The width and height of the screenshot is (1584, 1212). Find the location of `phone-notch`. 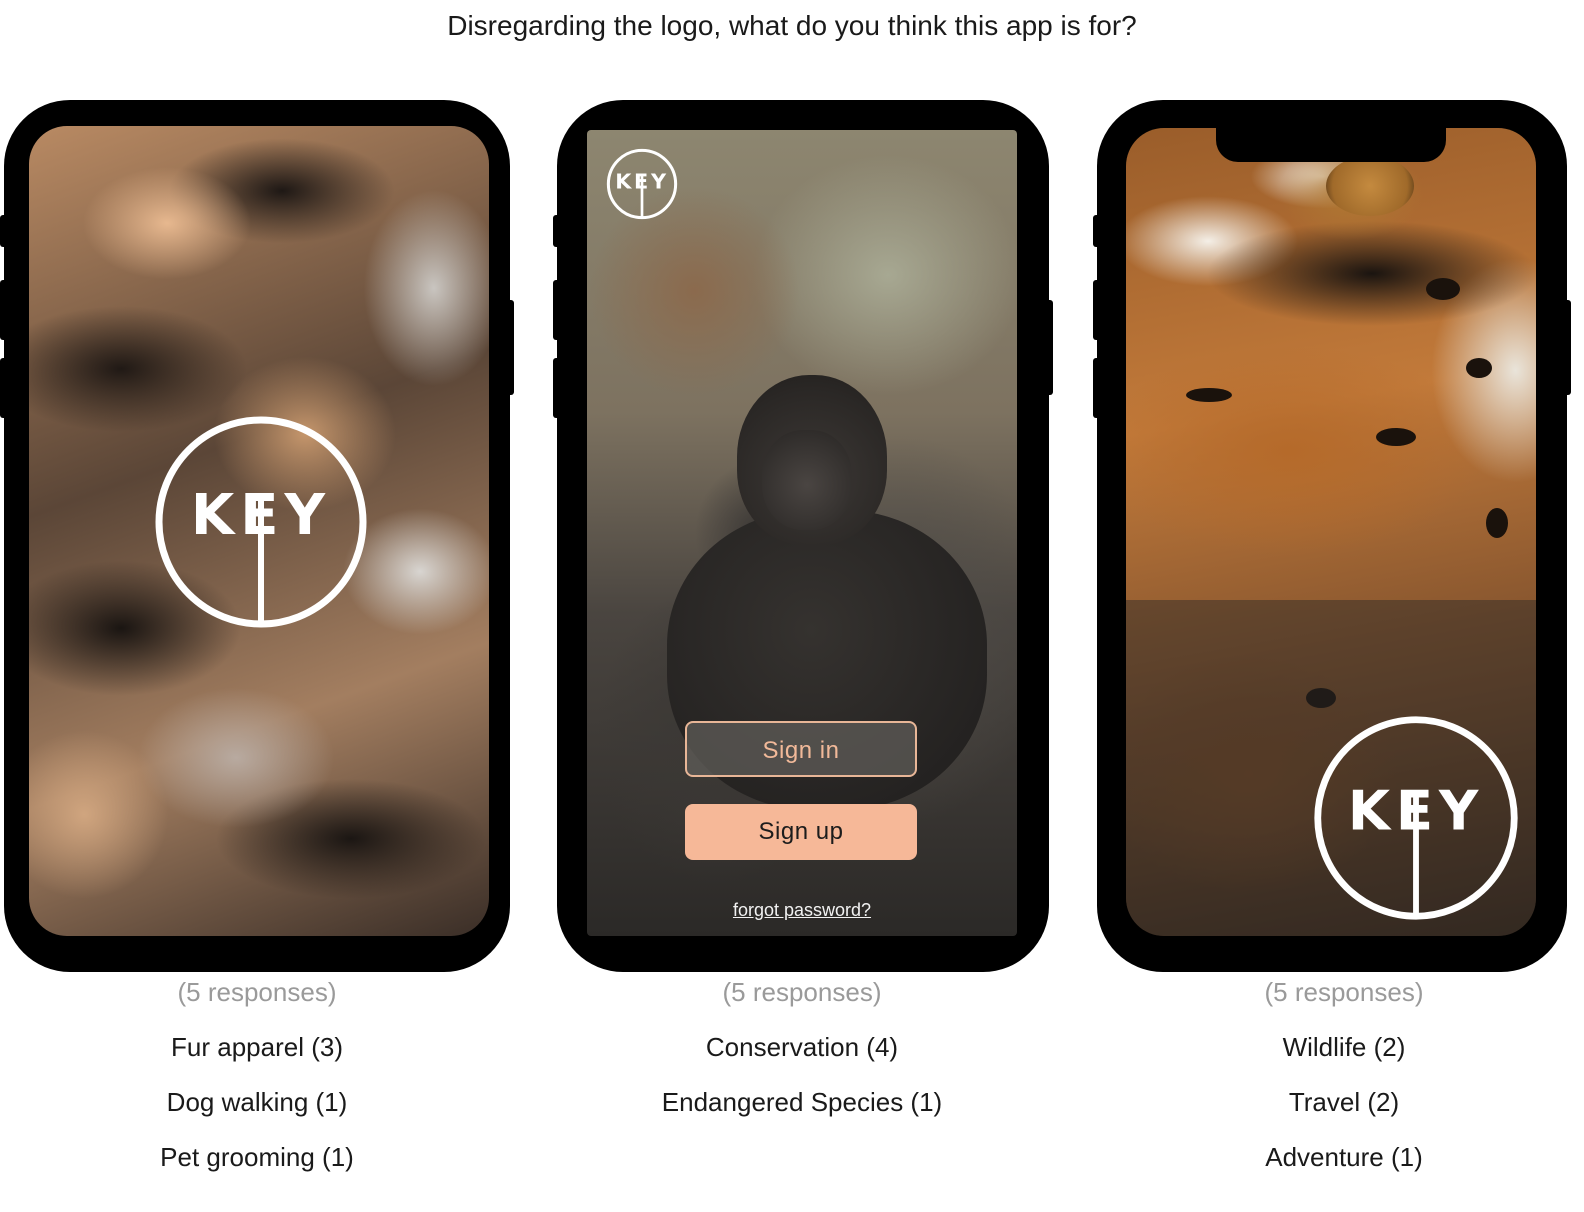

phone-notch is located at coordinates (1331, 145).